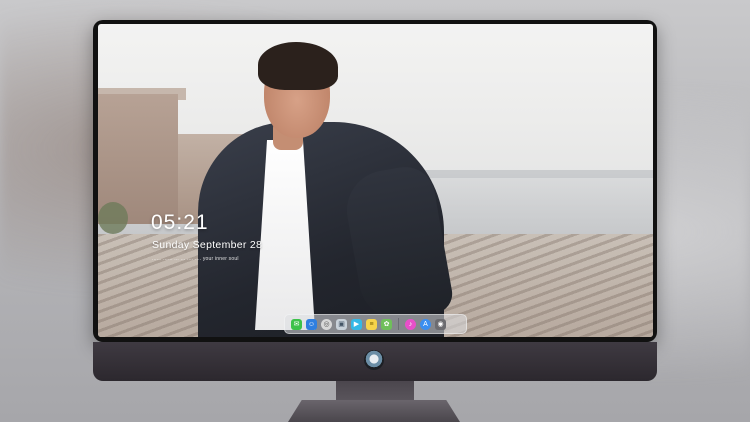 The image size is (750, 422). What do you see at coordinates (298, 66) in the screenshot?
I see `person-hair` at bounding box center [298, 66].